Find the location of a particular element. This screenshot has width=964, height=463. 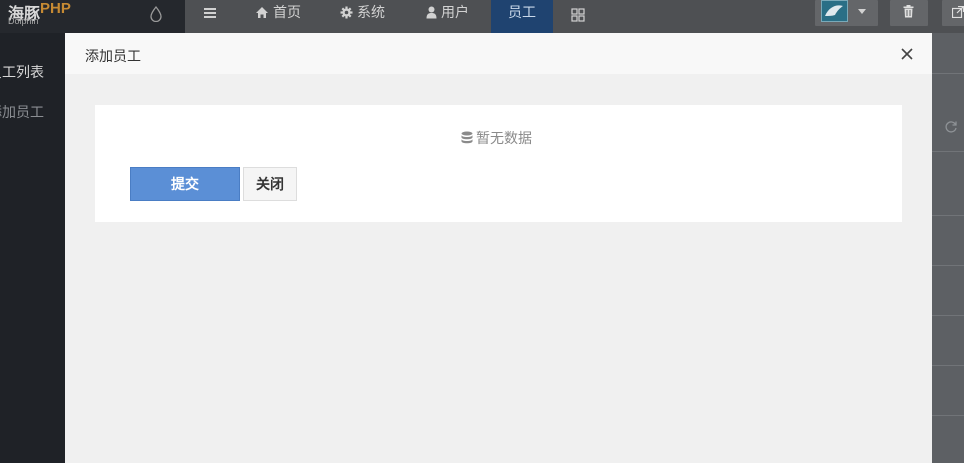

nav-home: 首页 is located at coordinates (278, 16).